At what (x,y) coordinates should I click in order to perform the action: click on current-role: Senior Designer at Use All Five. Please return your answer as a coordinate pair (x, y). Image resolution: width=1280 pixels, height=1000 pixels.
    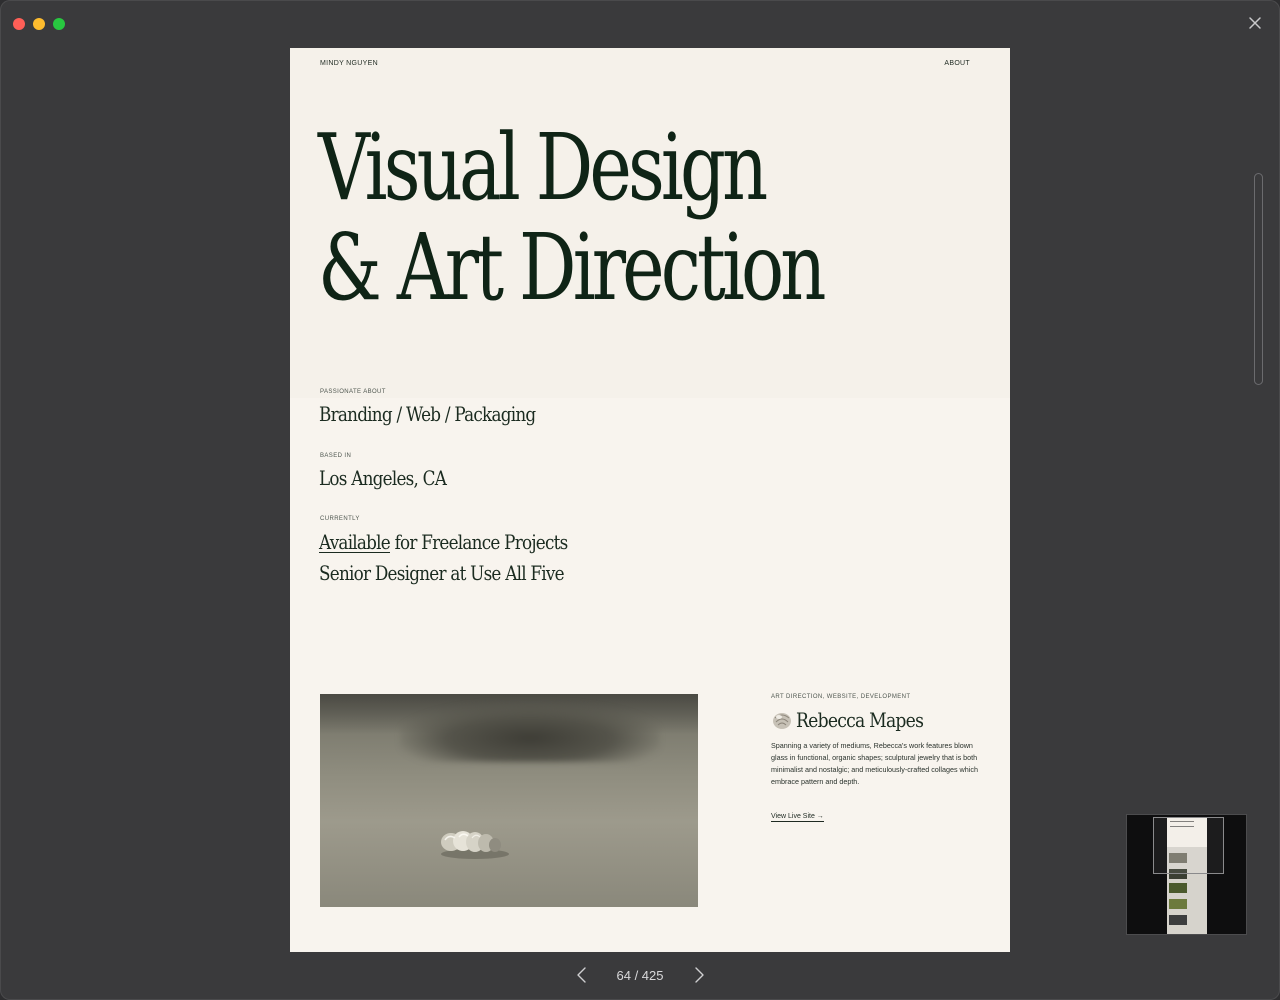
    Looking at the image, I should click on (442, 573).